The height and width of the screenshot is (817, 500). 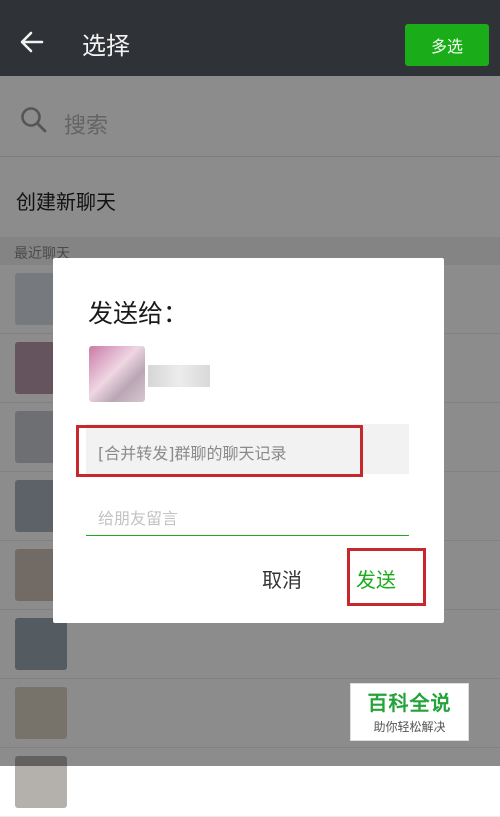 I want to click on message-placeholder: 给朋友留言, so click(x=138, y=518).